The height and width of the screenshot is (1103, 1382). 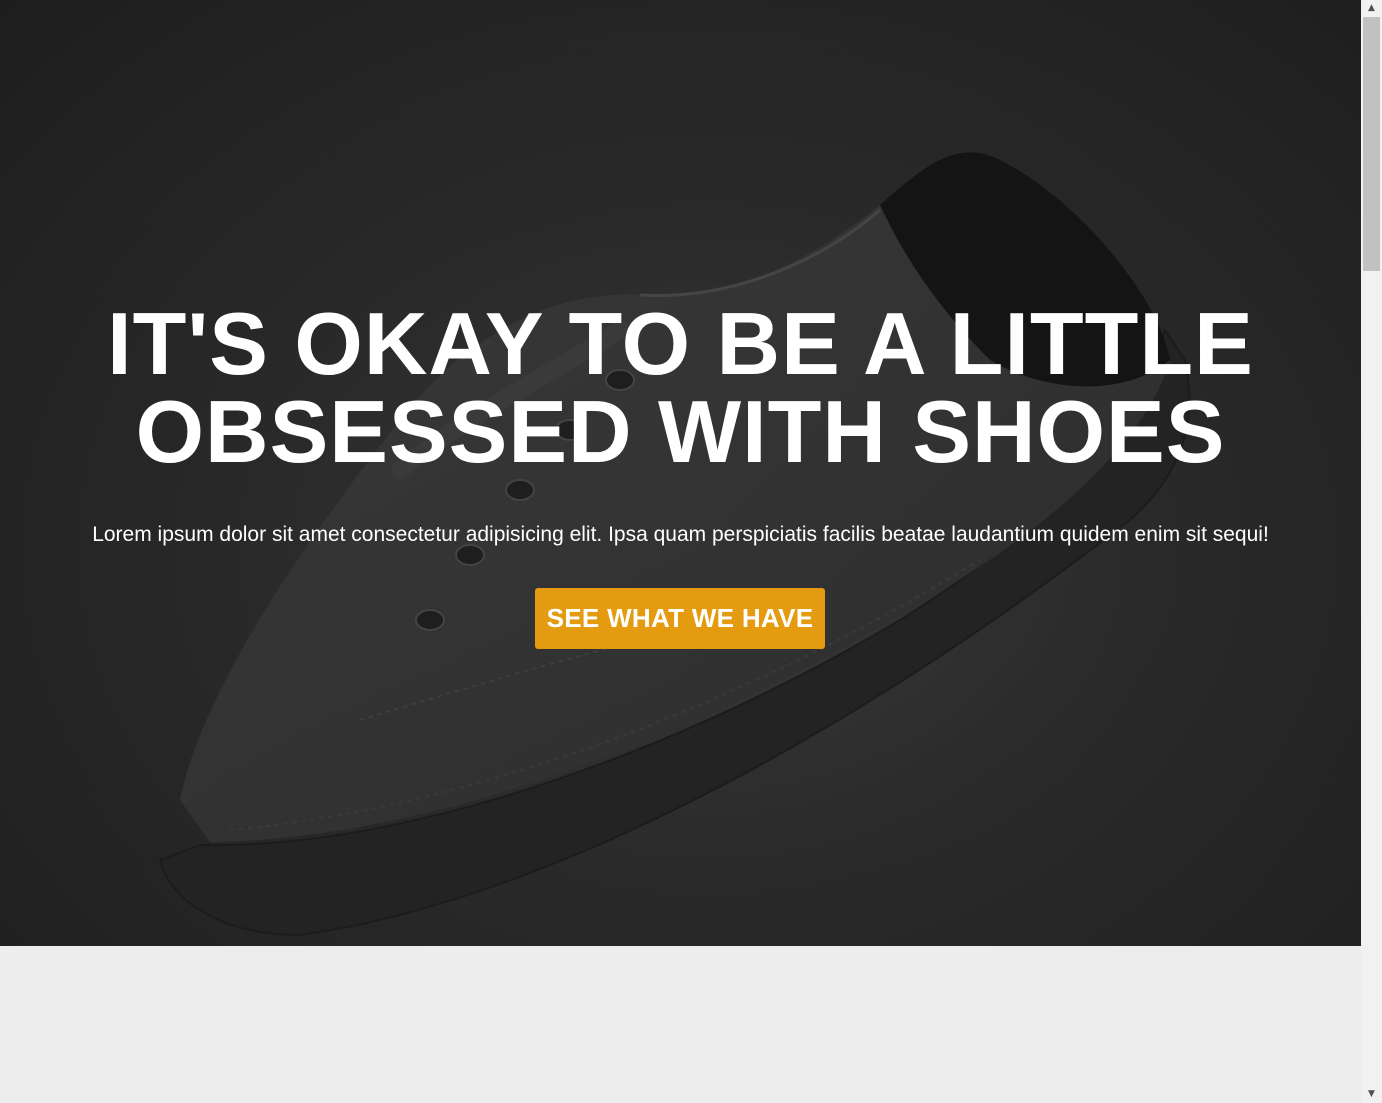 What do you see at coordinates (680, 343) in the screenshot?
I see `hero-title-line-1: IT'S OKAY TO BE A LITTLE` at bounding box center [680, 343].